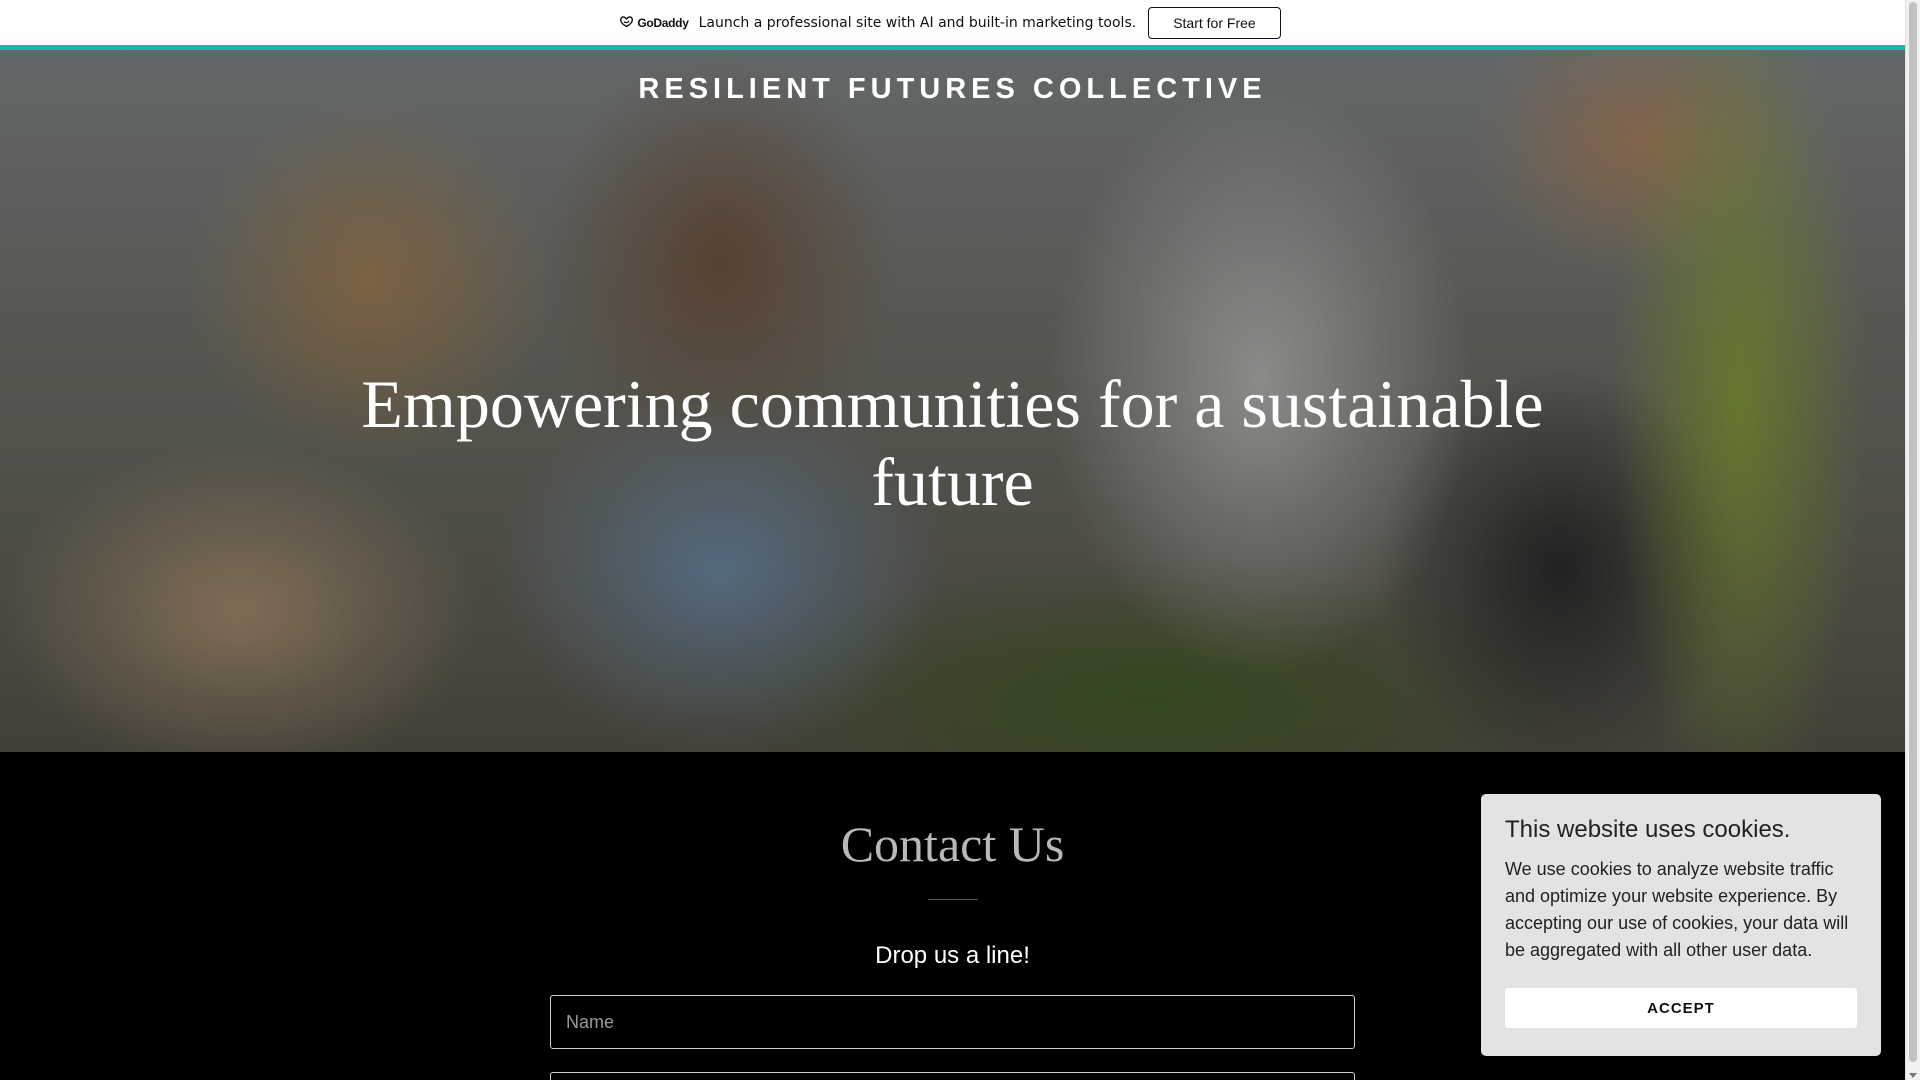 The width and height of the screenshot is (1920, 1080). I want to click on godaddy-logo-icon, so click(626, 23).